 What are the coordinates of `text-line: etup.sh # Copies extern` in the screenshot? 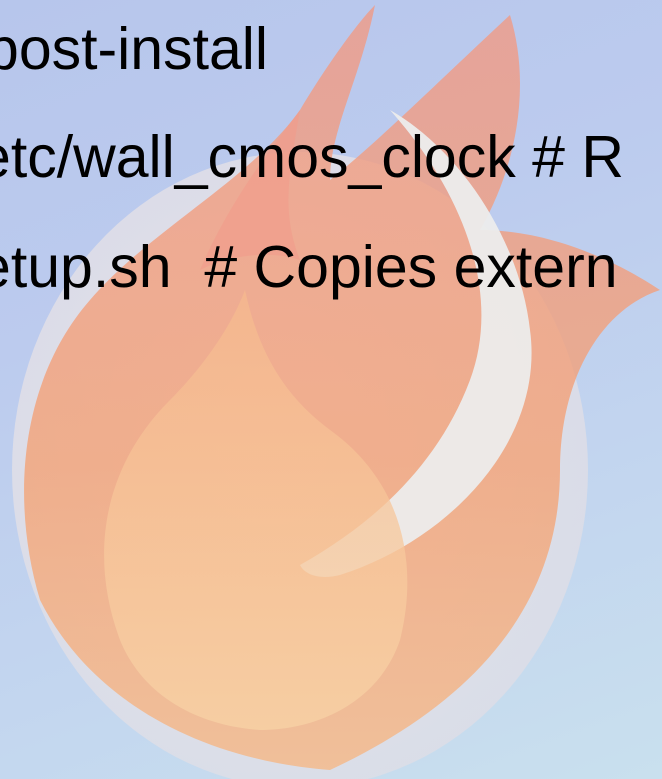 It's located at (309, 267).